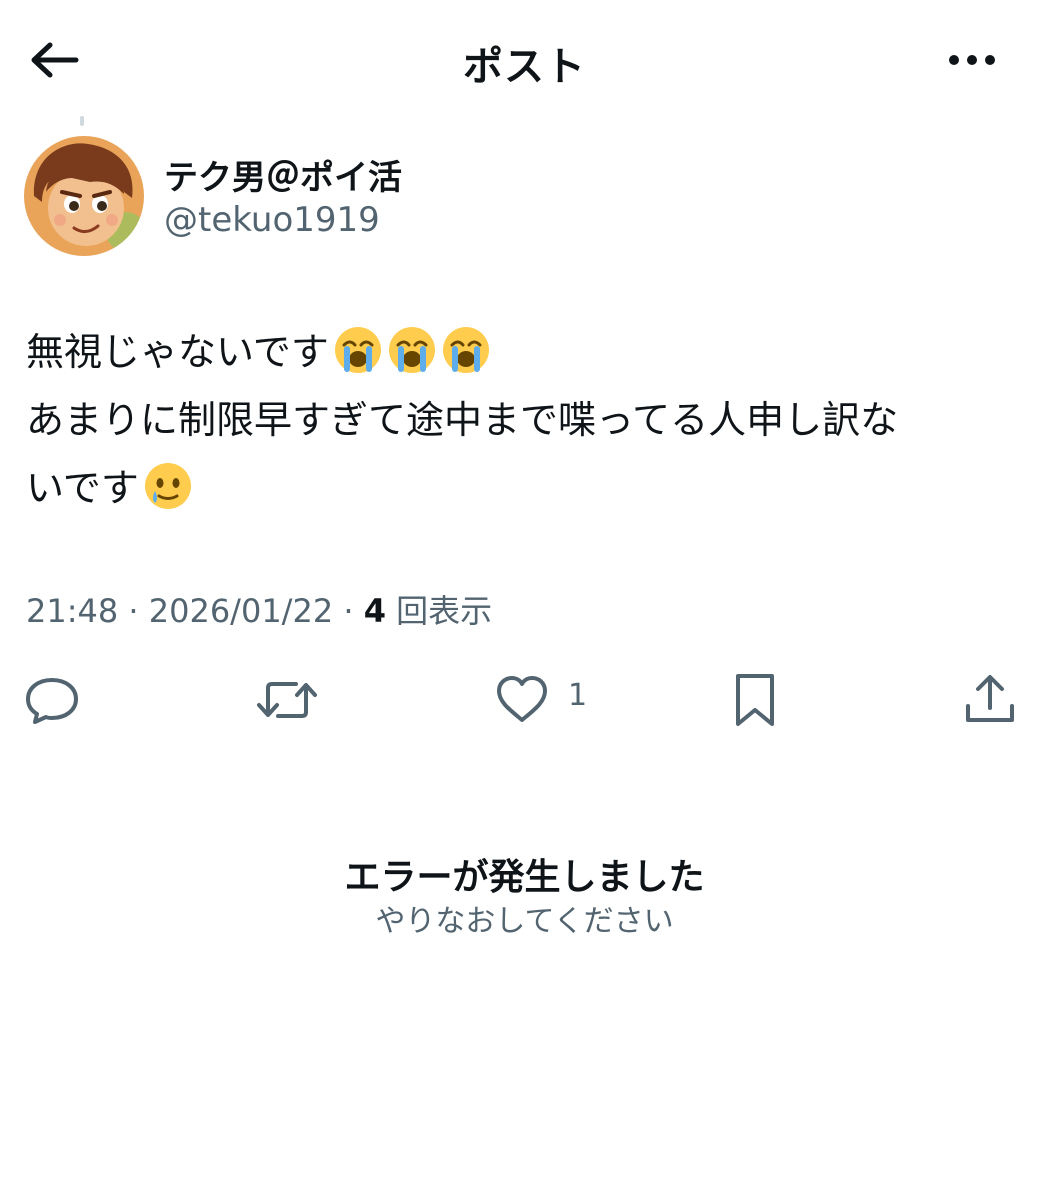  What do you see at coordinates (241, 611) in the screenshot?
I see `post-date: 2026/01/22` at bounding box center [241, 611].